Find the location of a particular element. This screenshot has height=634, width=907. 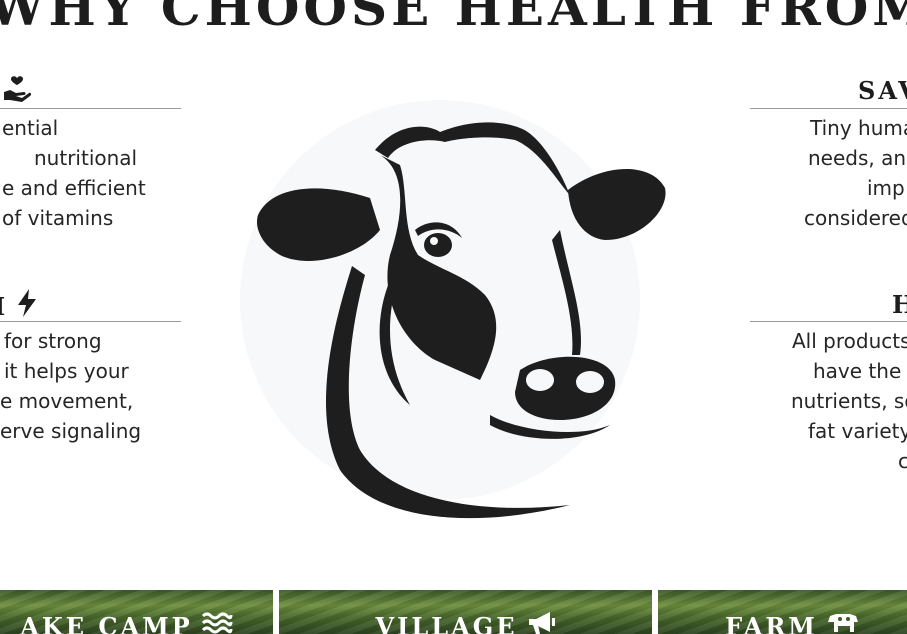

feature-line: All products is located at coordinates (849, 341).